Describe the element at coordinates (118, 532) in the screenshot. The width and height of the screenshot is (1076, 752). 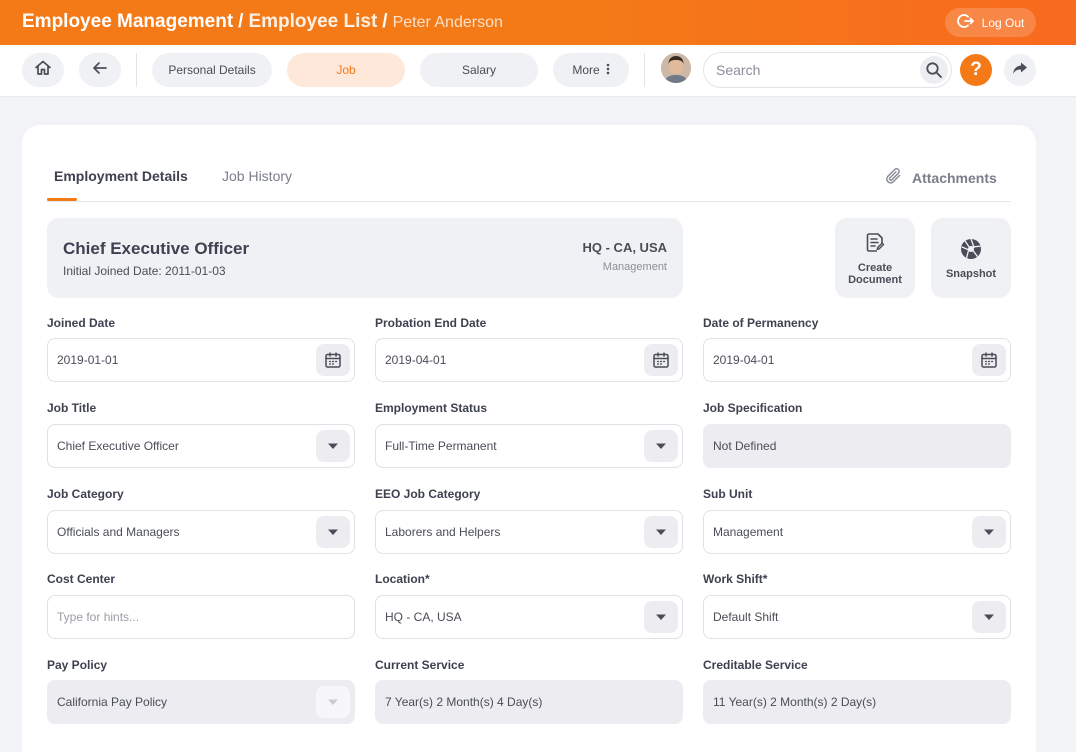
I see `job-category-value: Officials and Managers` at that location.